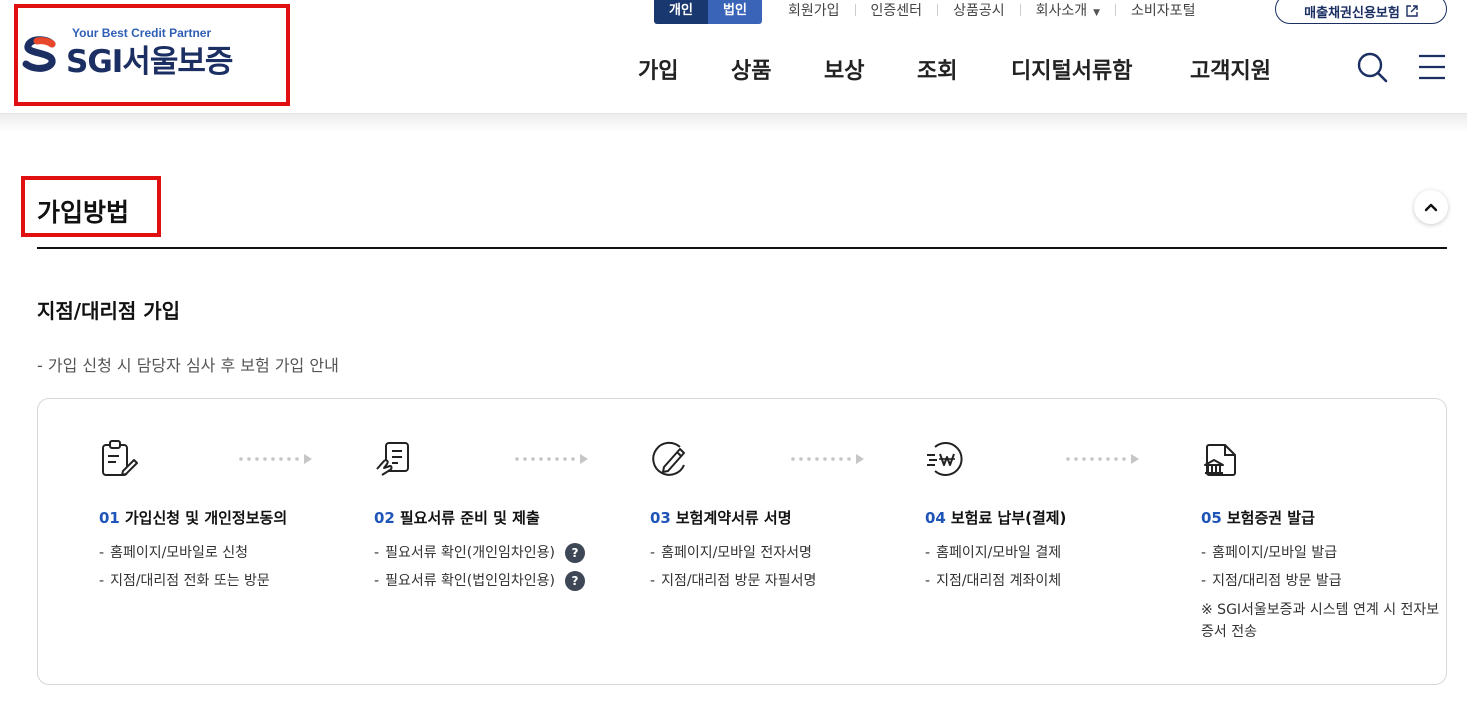 The image size is (1467, 717). I want to click on subsection-note: - 가입 신청 시 담당자 심사 후 보험 가입 안내, so click(188, 365).